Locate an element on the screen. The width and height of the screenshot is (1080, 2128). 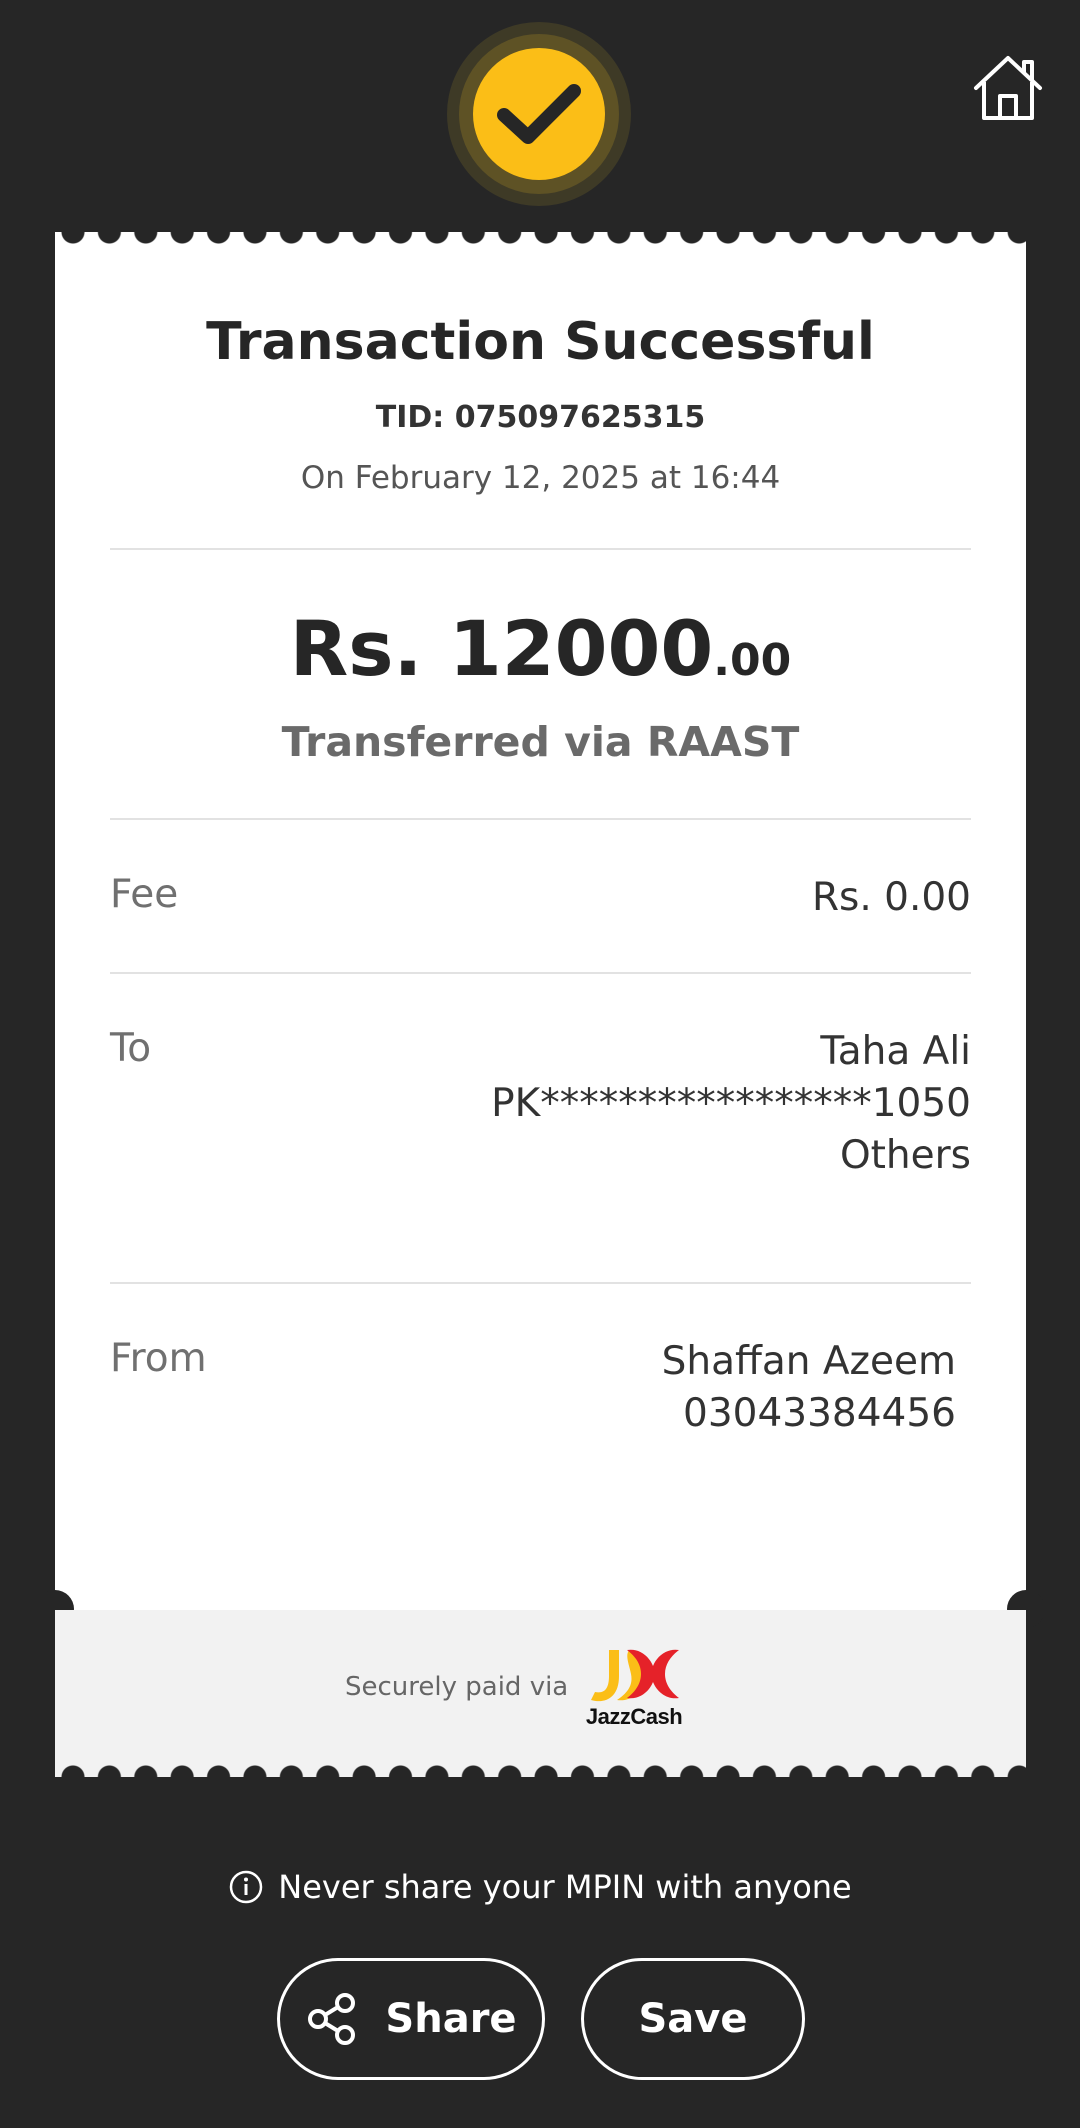
save-button: Save is located at coordinates (693, 2019).